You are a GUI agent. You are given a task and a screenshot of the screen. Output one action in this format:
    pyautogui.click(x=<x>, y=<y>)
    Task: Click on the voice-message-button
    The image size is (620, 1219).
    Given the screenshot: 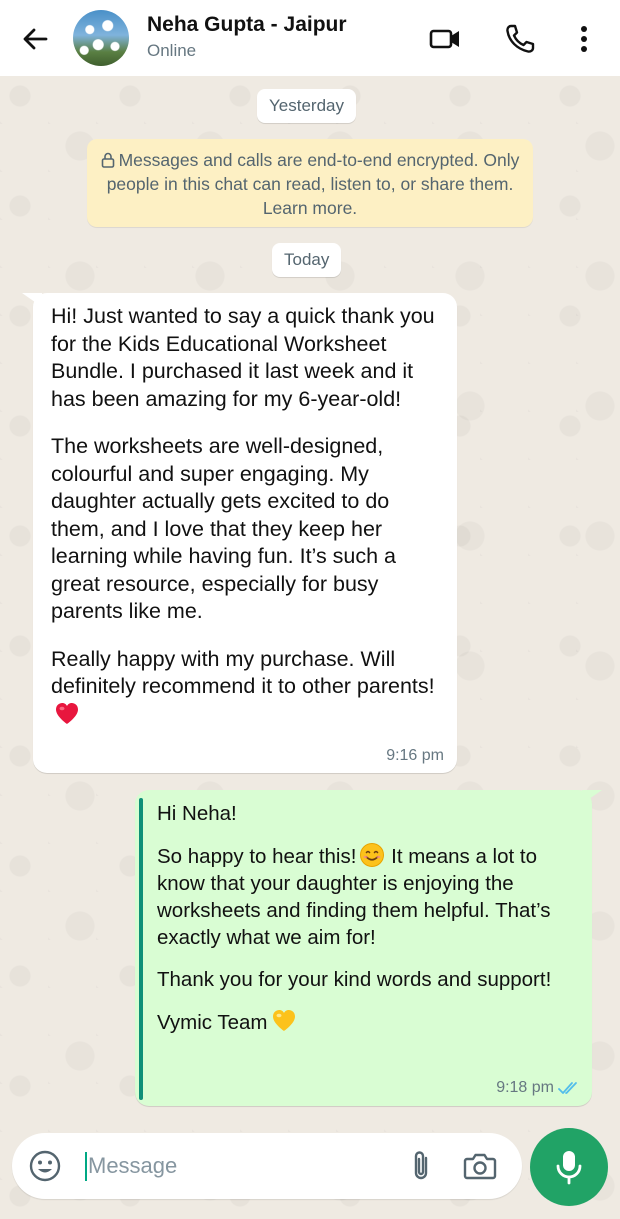 What is the action you would take?
    pyautogui.click(x=569, y=1167)
    